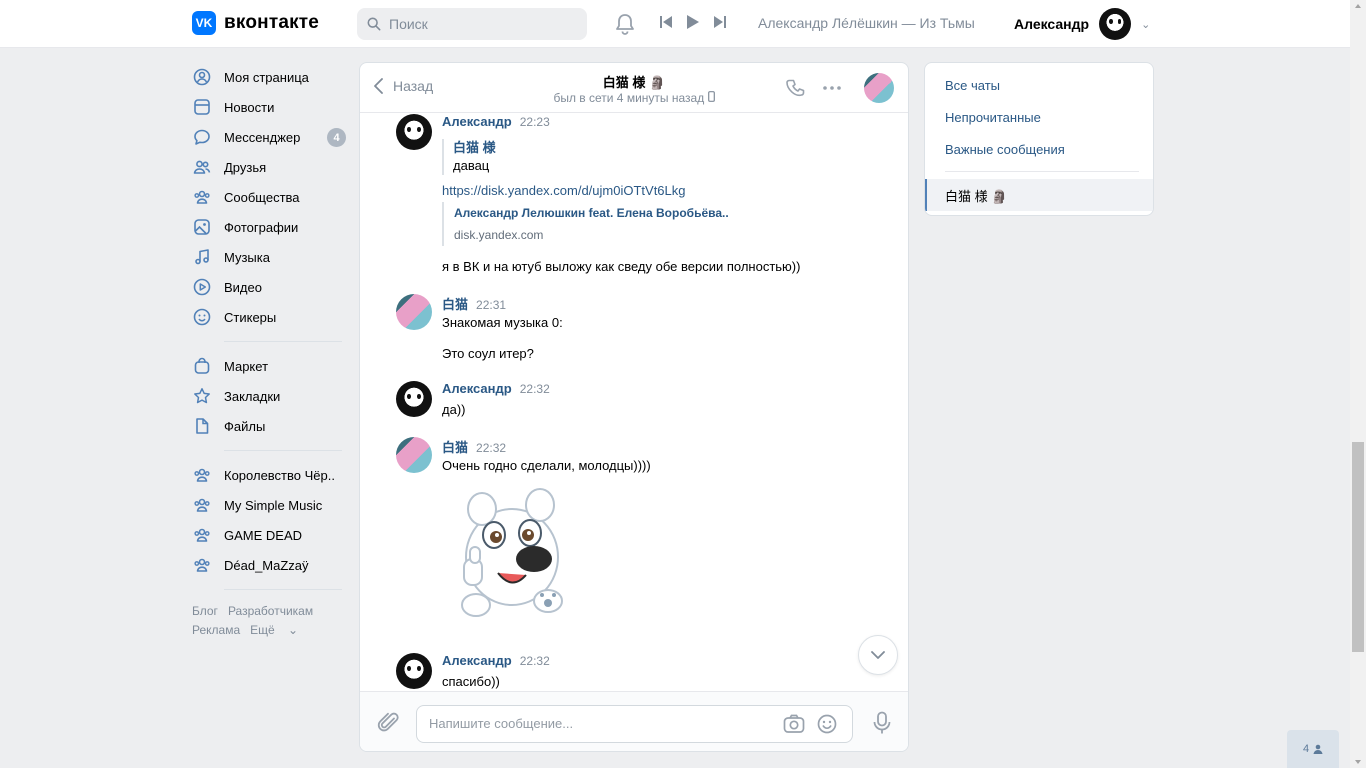  I want to click on emoji-button, so click(827, 725).